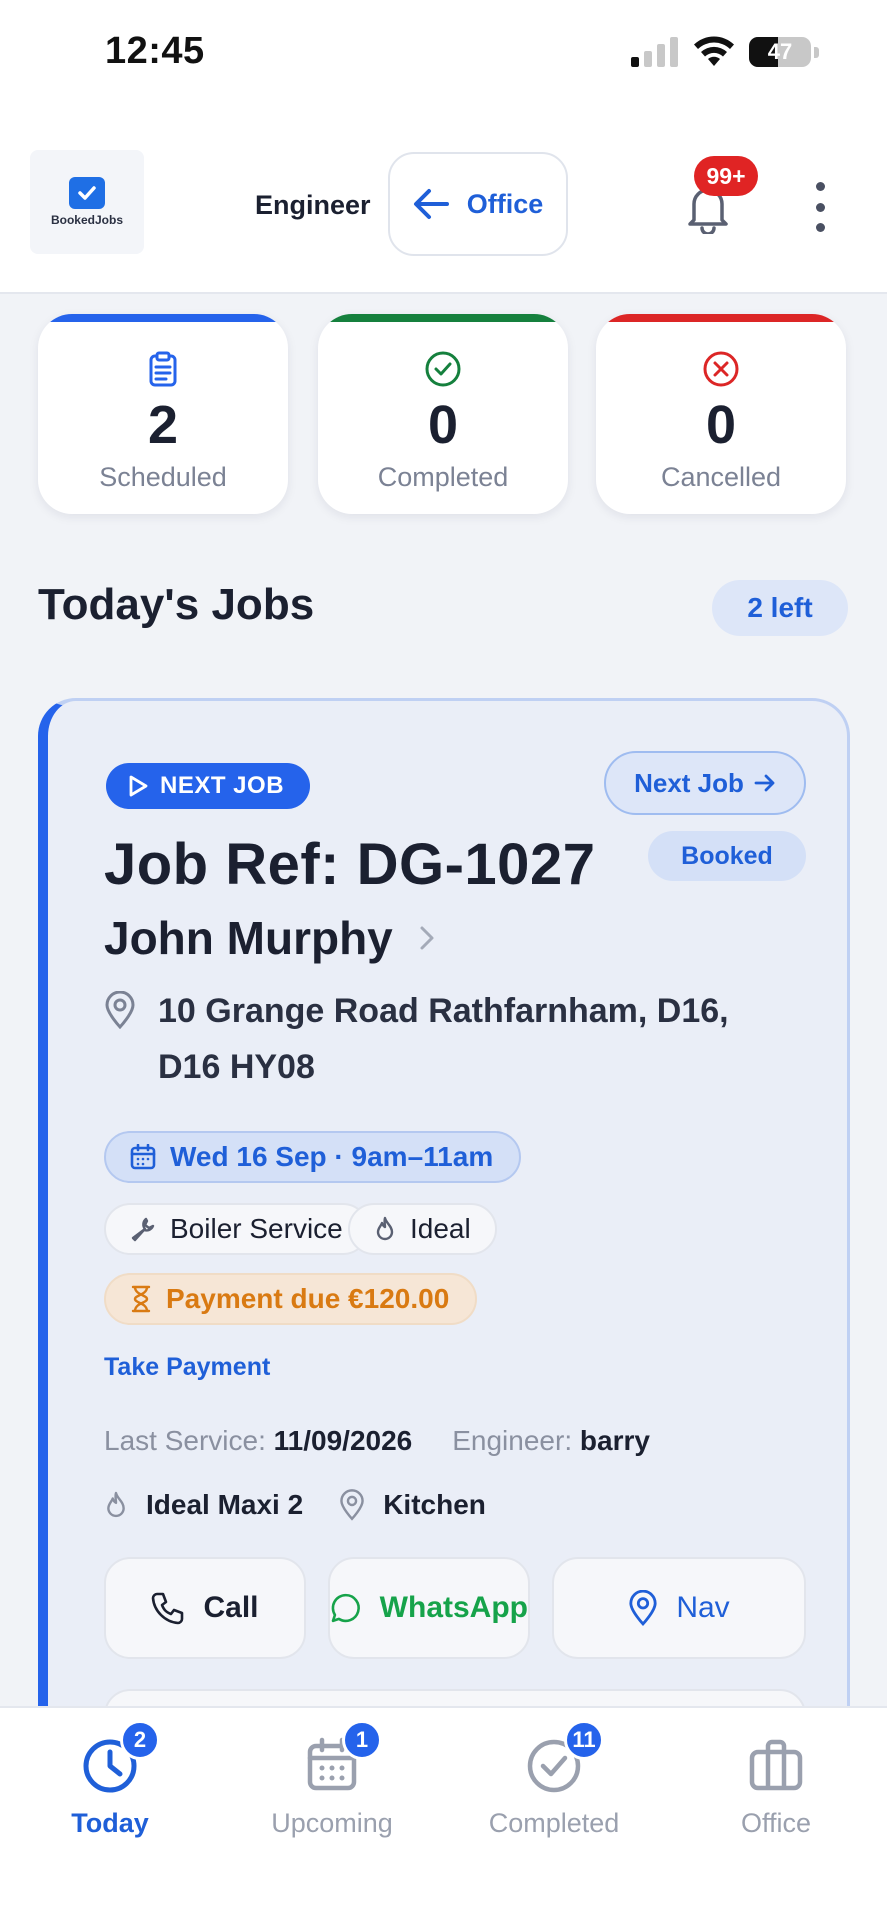 This screenshot has width=887, height=1920. Describe the element at coordinates (332, 1779) in the screenshot. I see `nav-tab-upcoming: 1 Upcoming` at that location.